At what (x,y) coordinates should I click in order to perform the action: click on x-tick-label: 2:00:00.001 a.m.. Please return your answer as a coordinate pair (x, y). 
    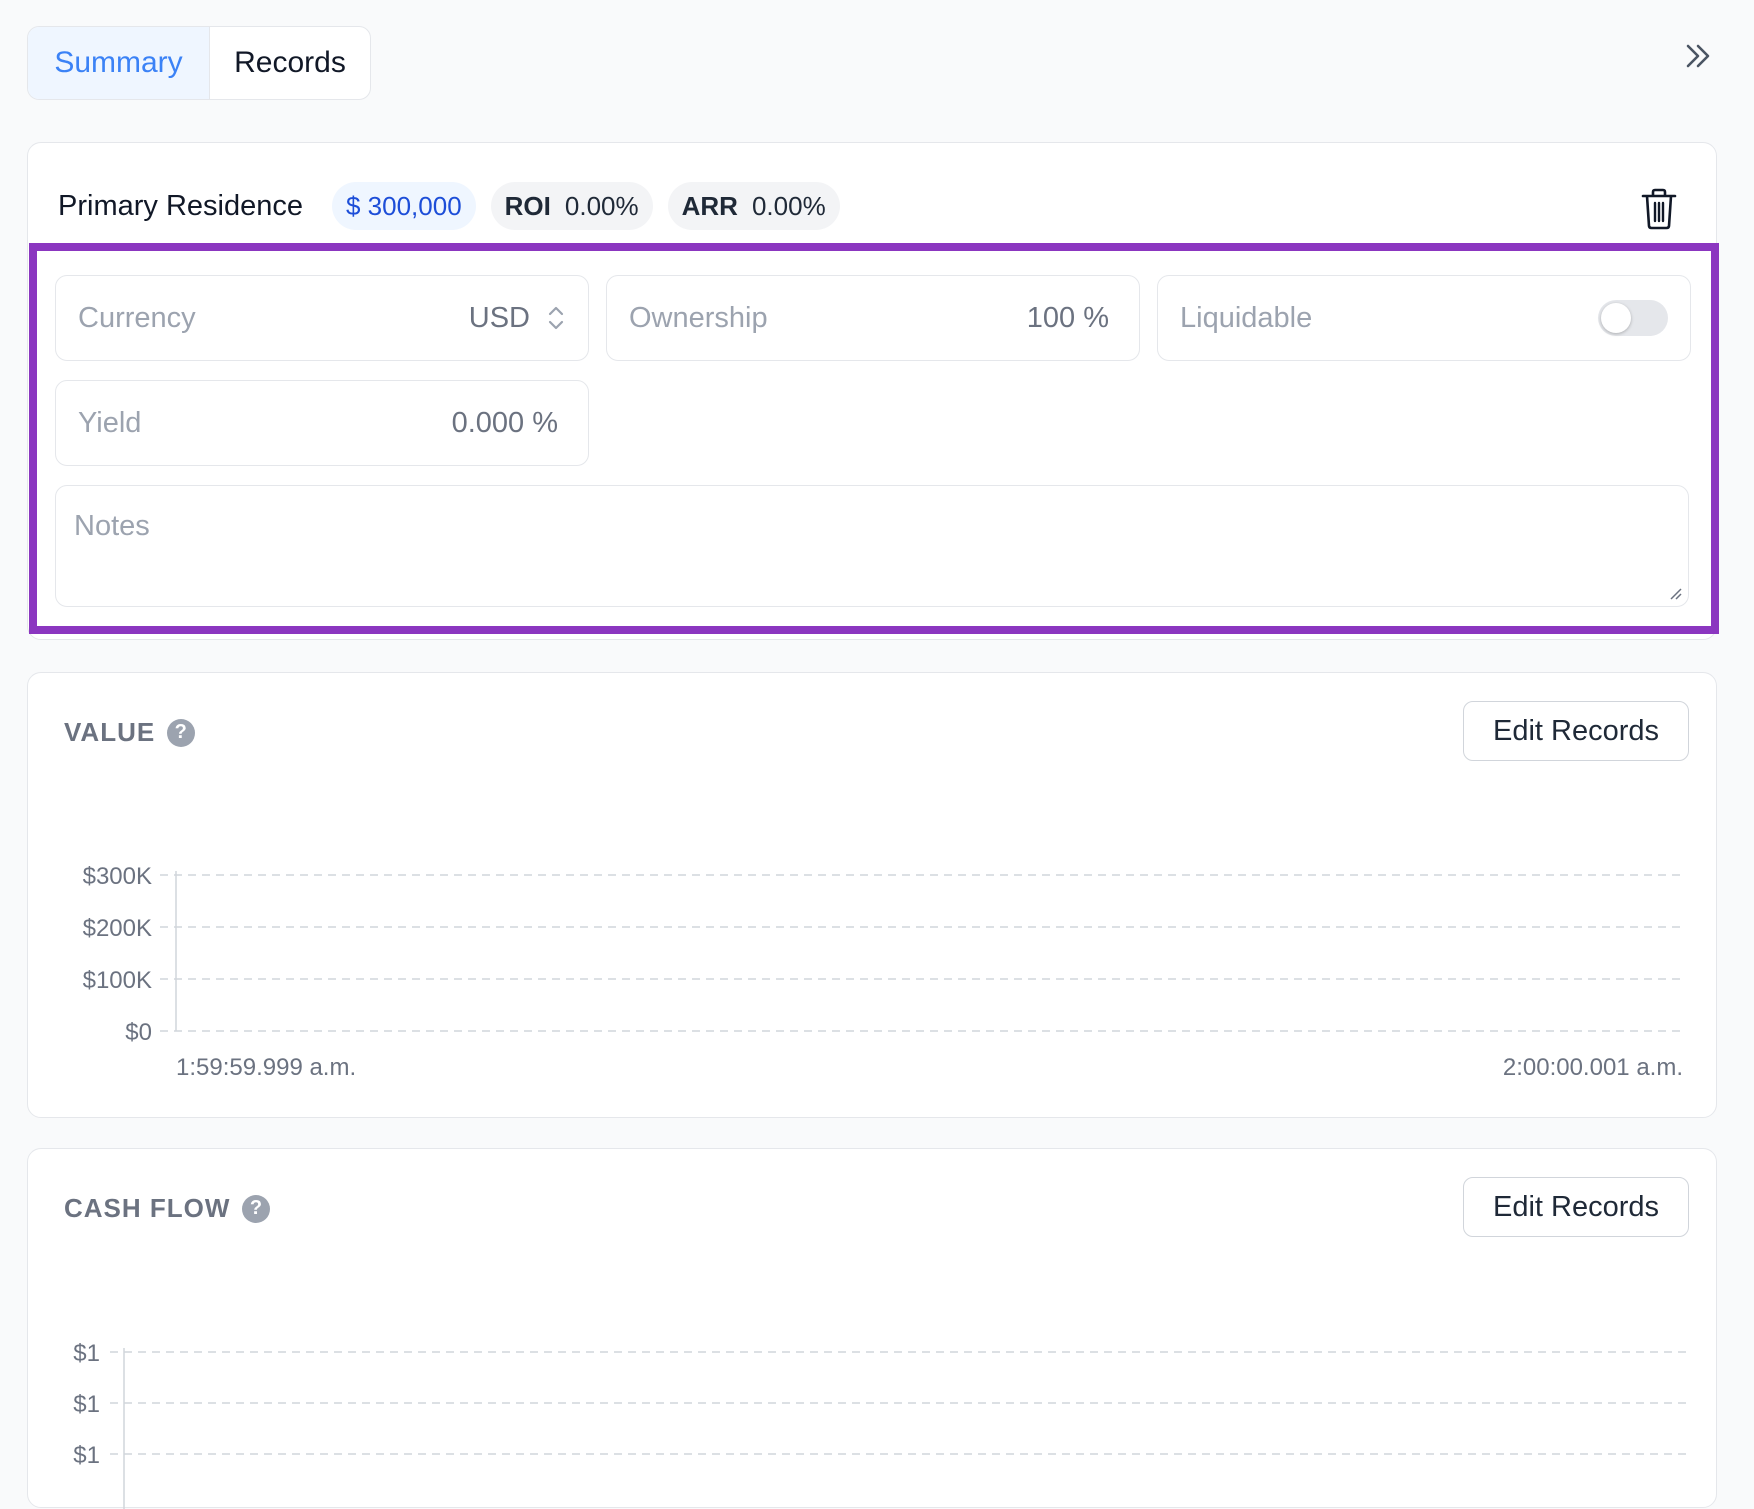
    Looking at the image, I should click on (1593, 1067).